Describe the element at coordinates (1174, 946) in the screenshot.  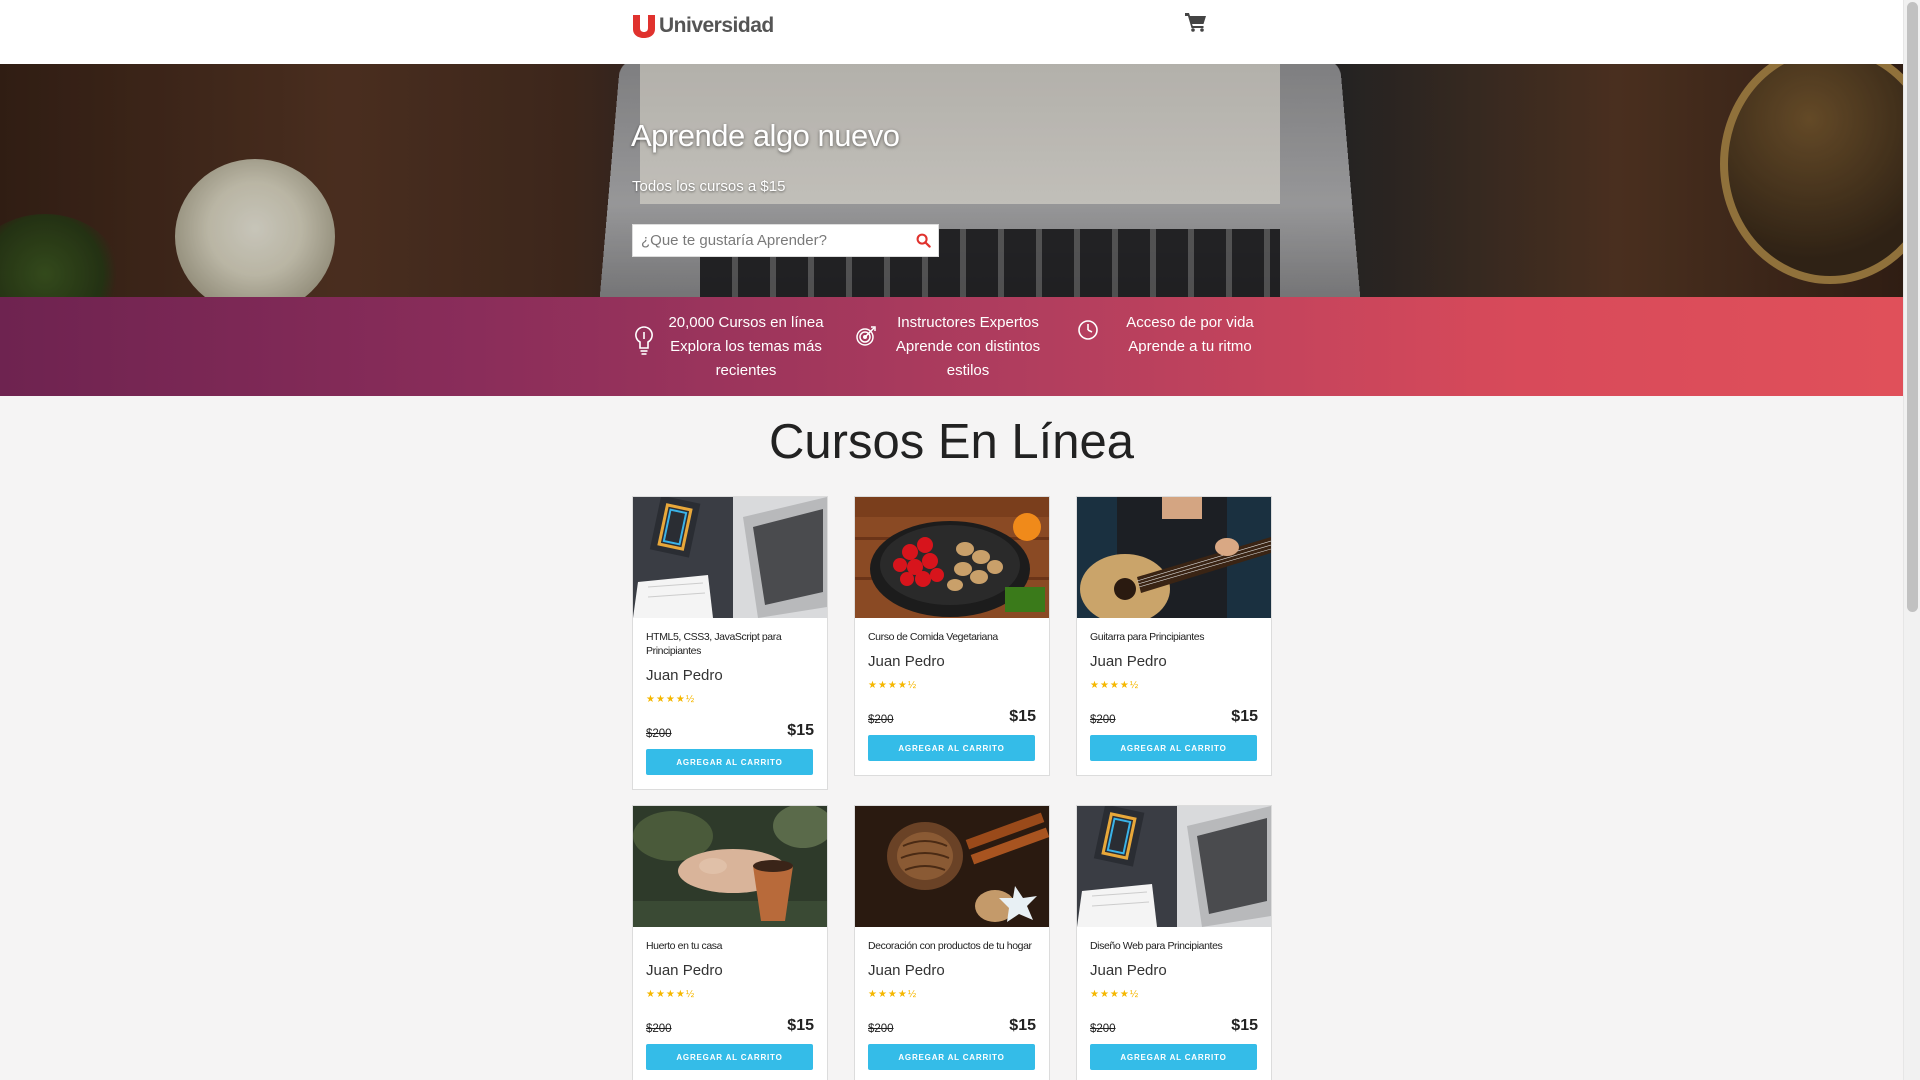
I see `course-title: Diseño Web para Principiantes` at that location.